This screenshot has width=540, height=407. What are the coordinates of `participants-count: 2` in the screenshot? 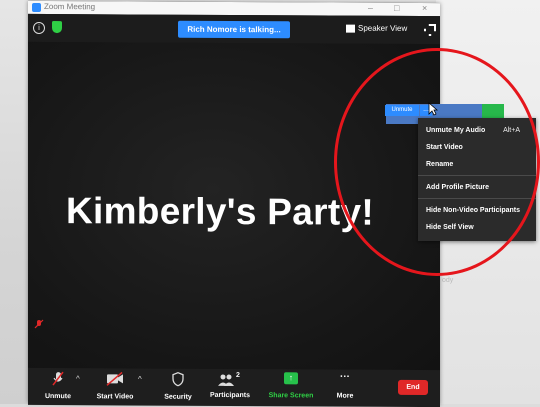 It's located at (238, 376).